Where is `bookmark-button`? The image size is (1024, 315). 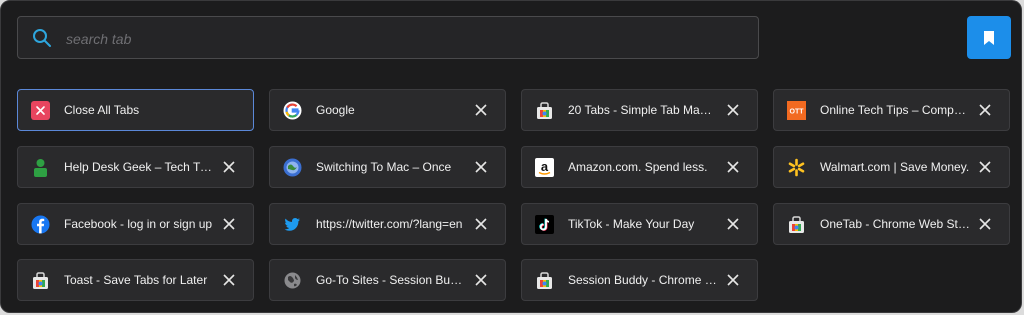 bookmark-button is located at coordinates (989, 37).